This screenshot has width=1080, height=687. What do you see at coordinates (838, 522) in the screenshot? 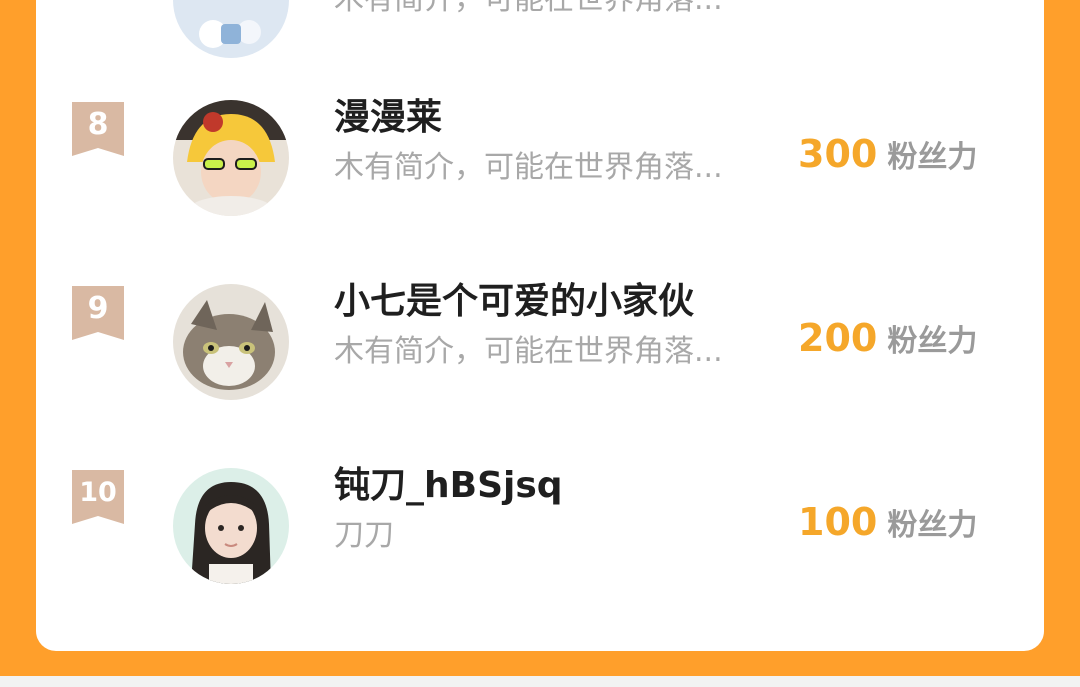
I see `fans-number: 100` at bounding box center [838, 522].